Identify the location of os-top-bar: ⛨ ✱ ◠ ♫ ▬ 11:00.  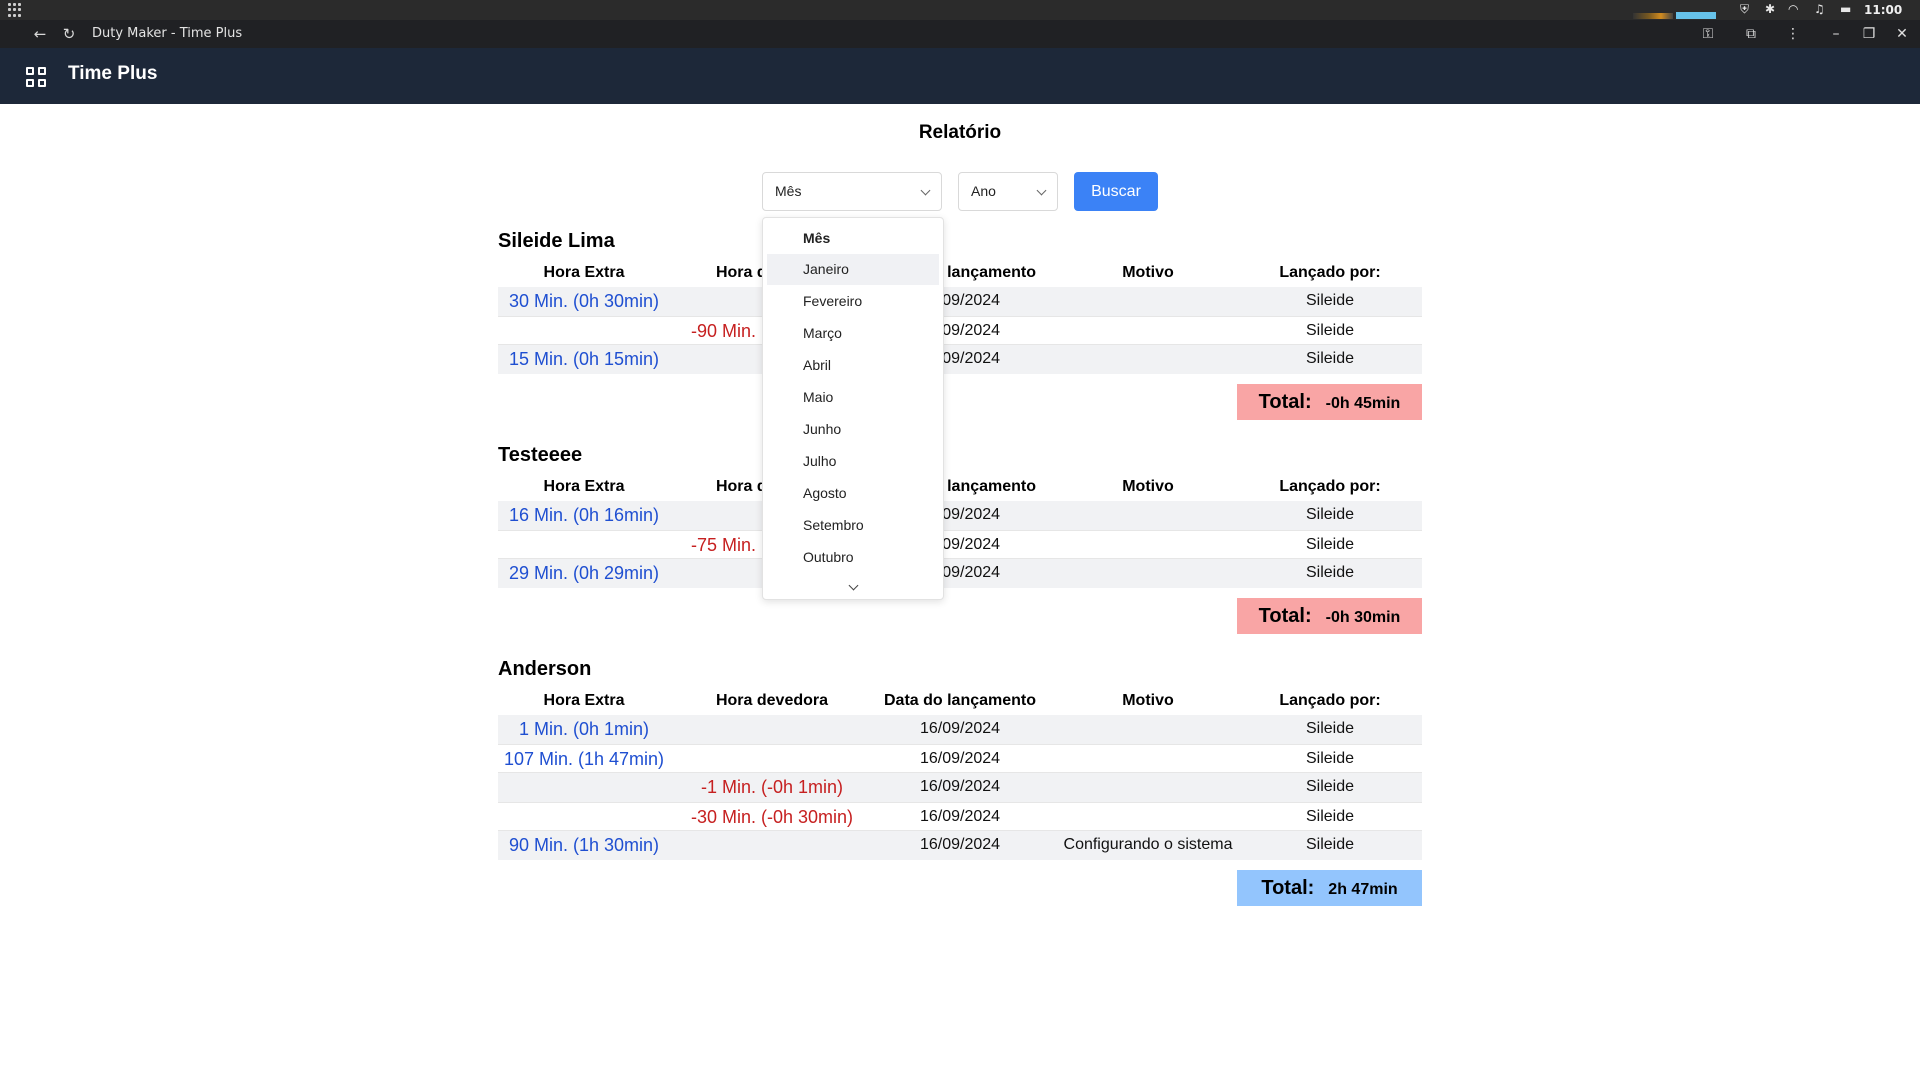
(960, 10).